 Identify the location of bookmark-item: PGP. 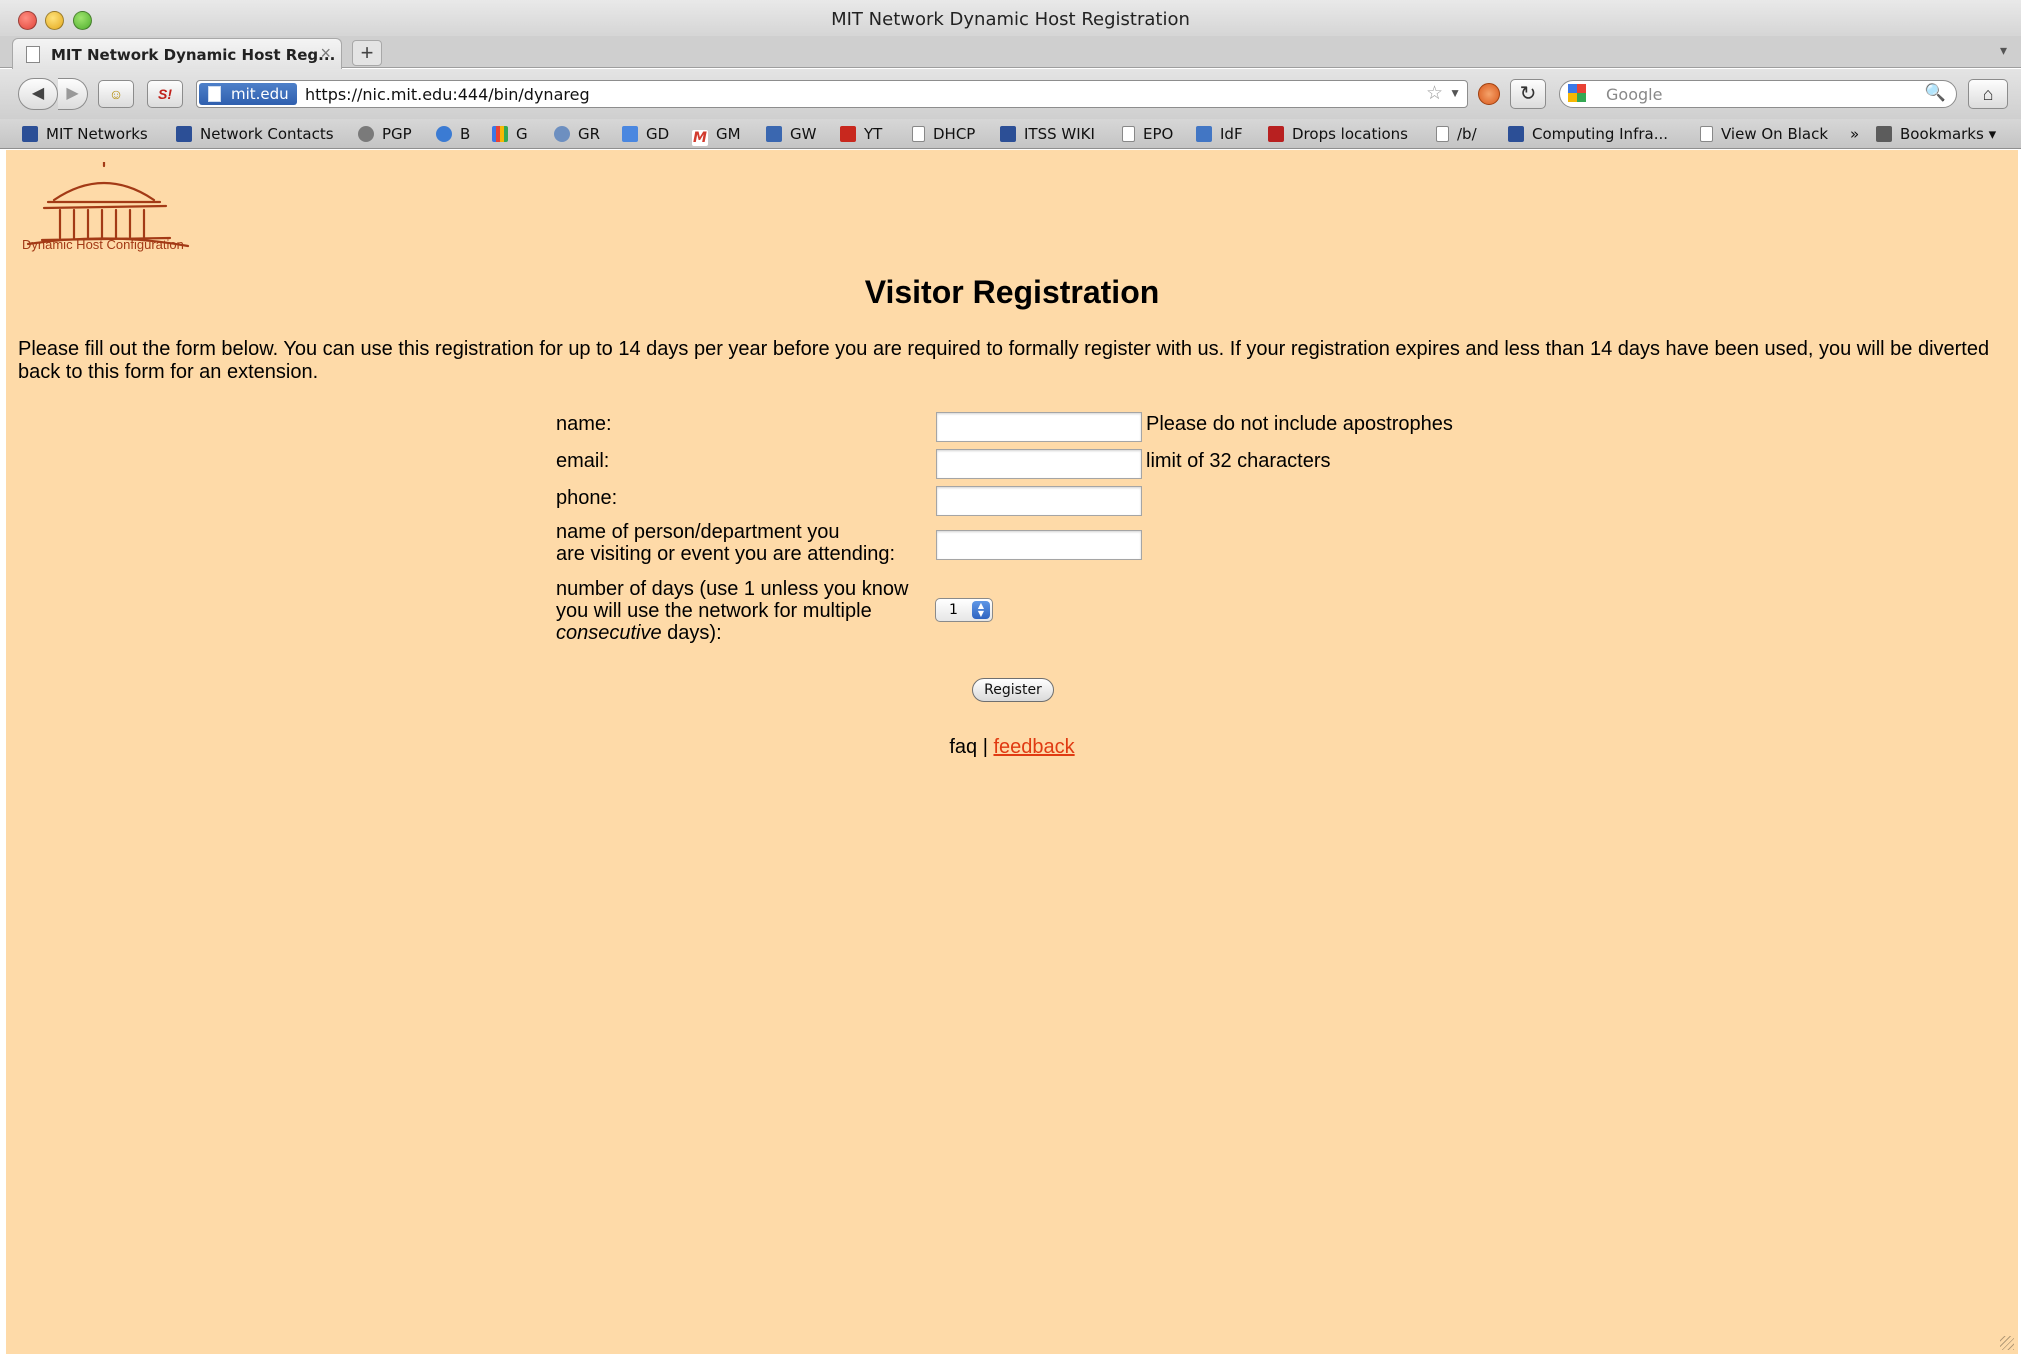
(385, 135).